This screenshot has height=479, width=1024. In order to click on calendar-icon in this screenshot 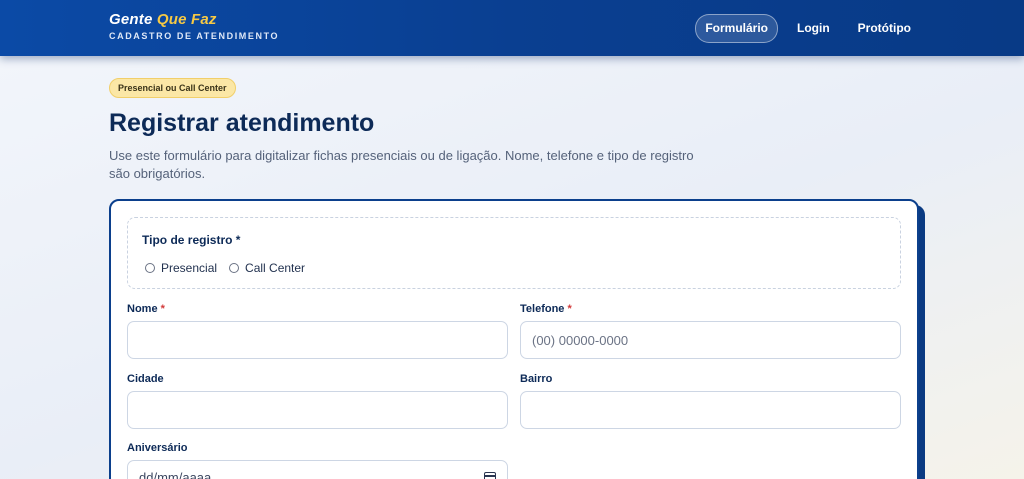, I will do `click(490, 475)`.